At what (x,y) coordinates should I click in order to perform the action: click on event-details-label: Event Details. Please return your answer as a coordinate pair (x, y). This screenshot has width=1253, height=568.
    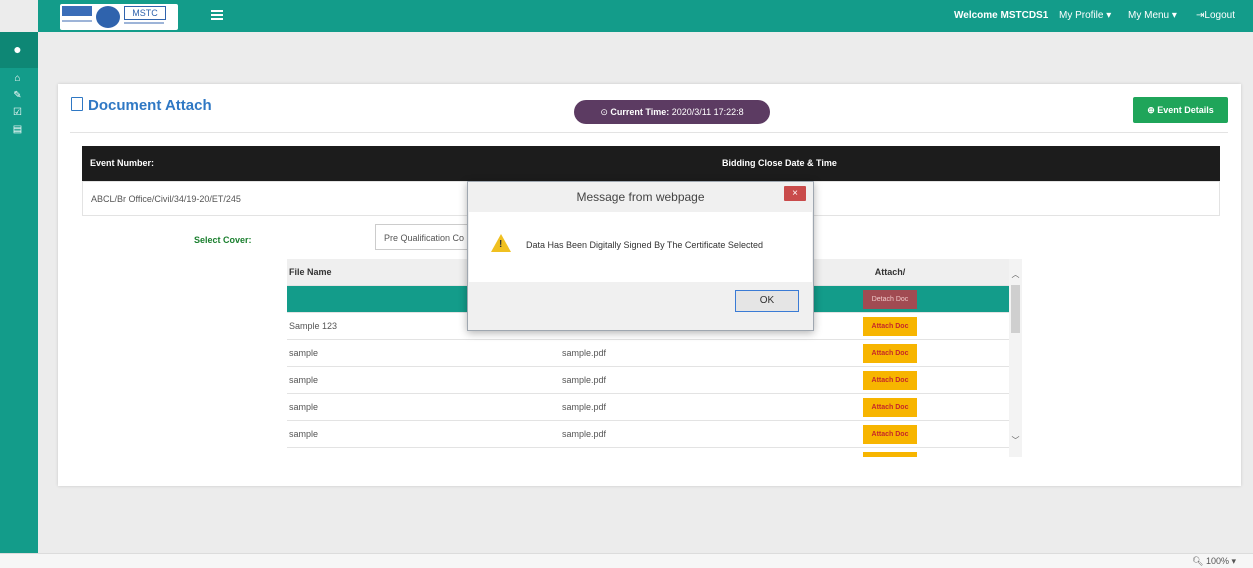
    Looking at the image, I should click on (1185, 110).